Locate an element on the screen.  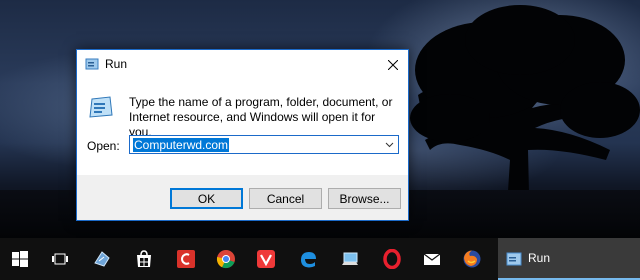
store-icon is located at coordinates (144, 258).